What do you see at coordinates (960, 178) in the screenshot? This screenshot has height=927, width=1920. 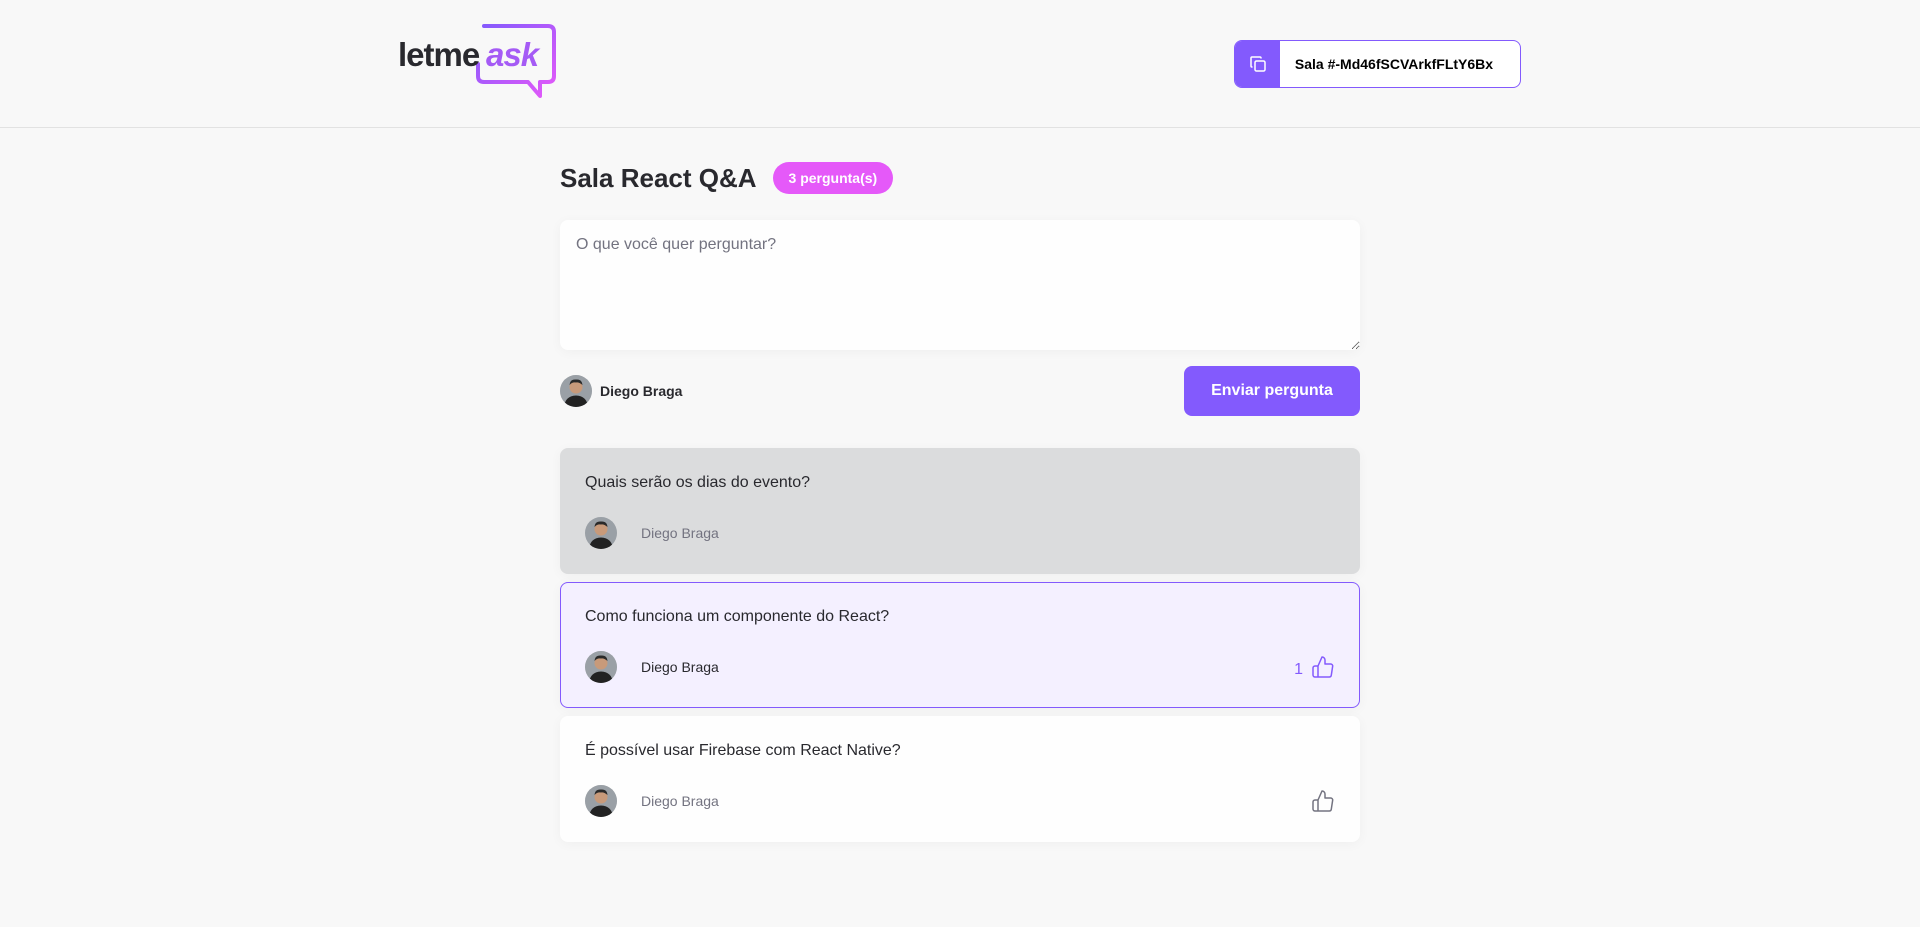 I see `room-title-row: Sala React Q&A 3 pergunta(s)` at bounding box center [960, 178].